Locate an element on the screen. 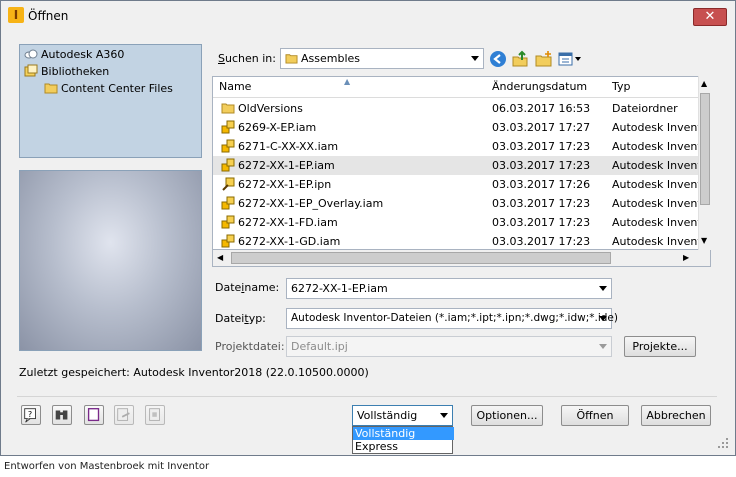 The width and height of the screenshot is (736, 477). close-button: ✕ is located at coordinates (710, 17).